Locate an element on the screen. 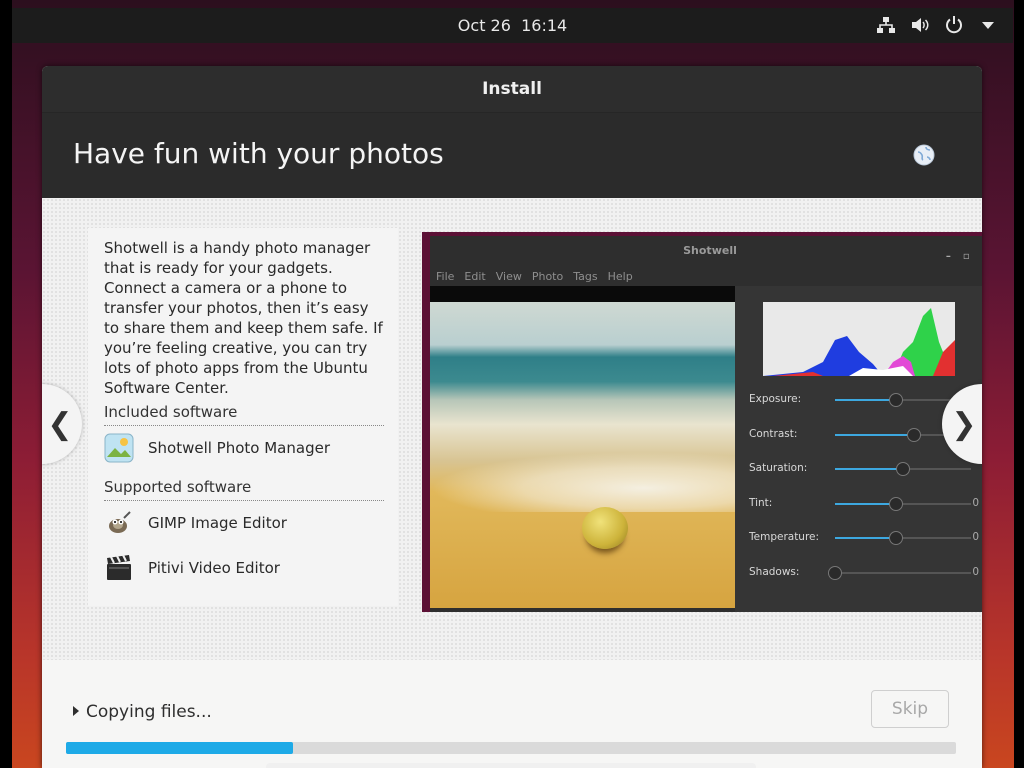 The height and width of the screenshot is (768, 1024). app-name: Shotwell Photo Manager is located at coordinates (239, 448).